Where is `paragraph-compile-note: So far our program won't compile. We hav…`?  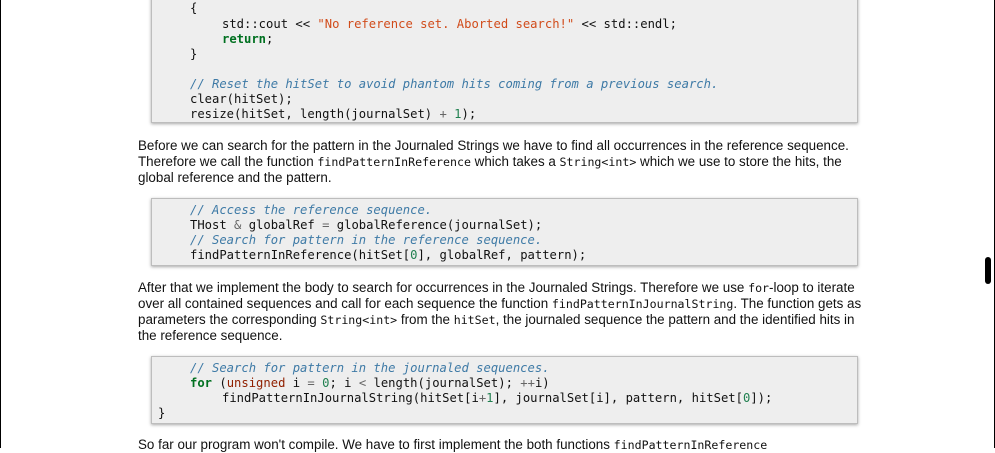
paragraph-compile-note: So far our program won't compile. We hav… is located at coordinates (453, 444).